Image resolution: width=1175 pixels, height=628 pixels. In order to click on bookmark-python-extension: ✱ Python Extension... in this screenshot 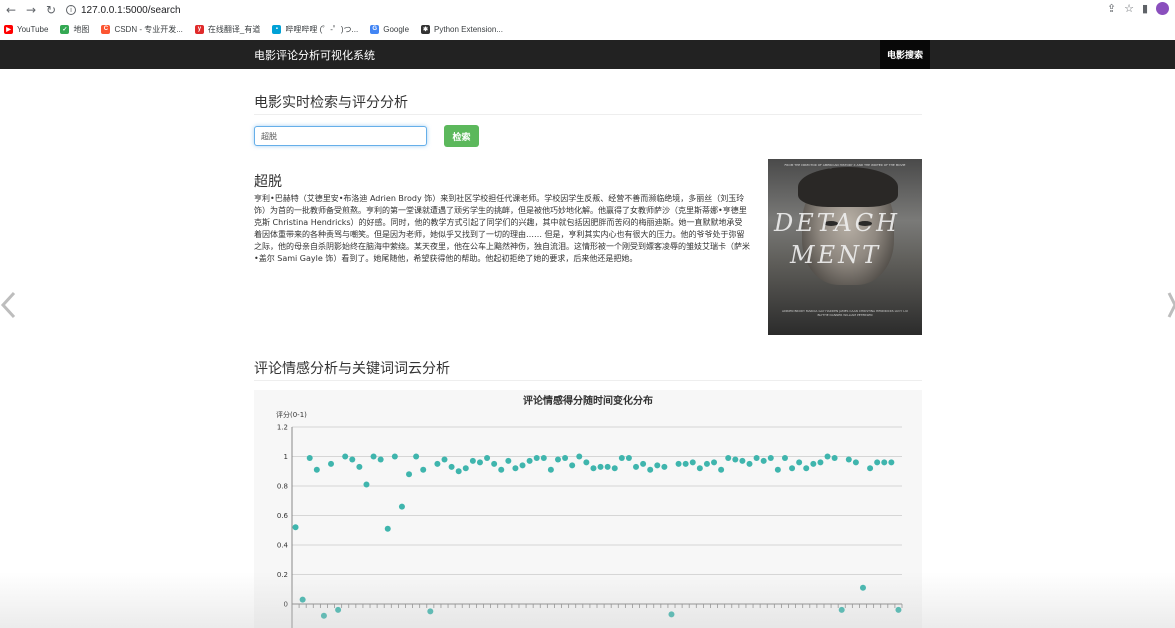, I will do `click(462, 29)`.